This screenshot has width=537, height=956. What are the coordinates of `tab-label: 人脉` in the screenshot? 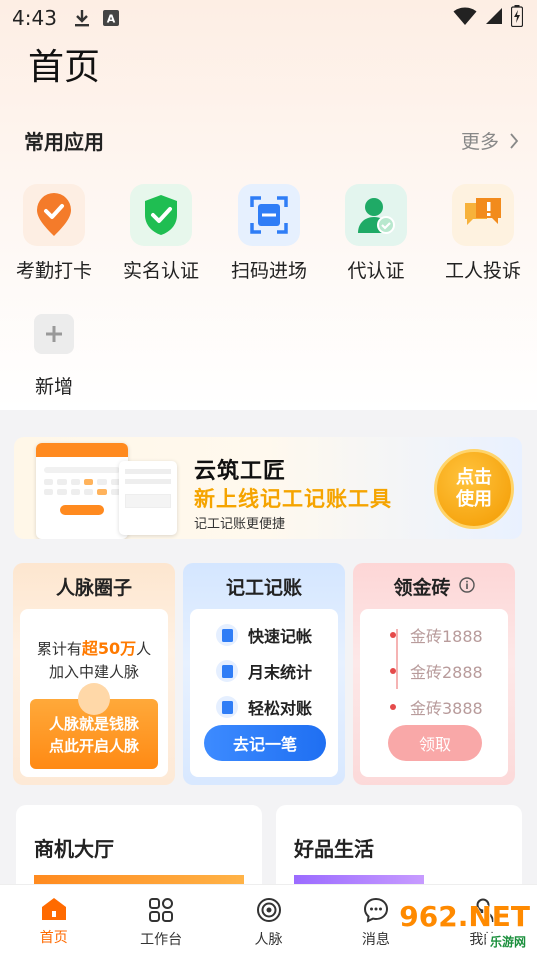 It's located at (268, 940).